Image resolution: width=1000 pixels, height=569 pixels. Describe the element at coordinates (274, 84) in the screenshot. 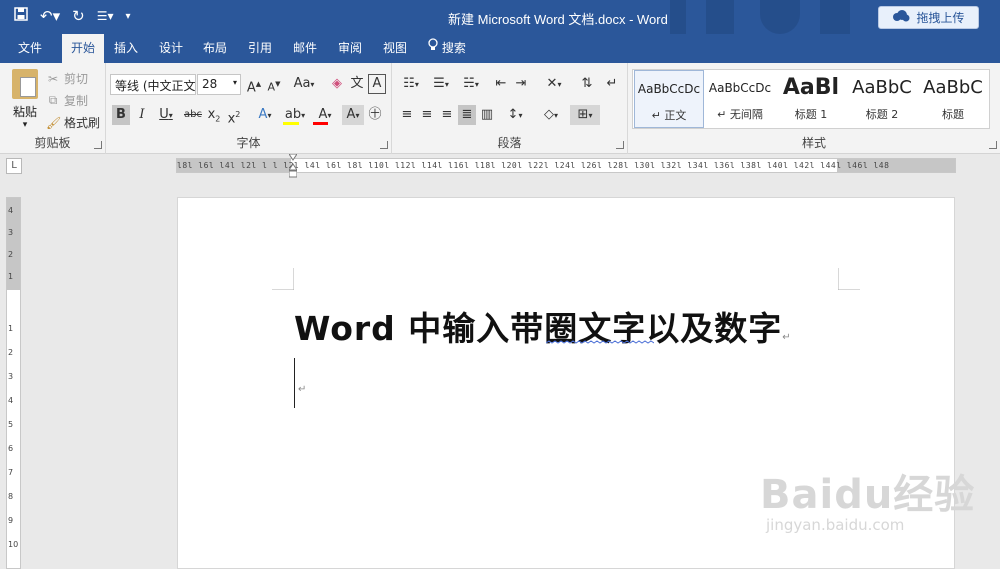

I see `shrink-font-button: A▼` at that location.